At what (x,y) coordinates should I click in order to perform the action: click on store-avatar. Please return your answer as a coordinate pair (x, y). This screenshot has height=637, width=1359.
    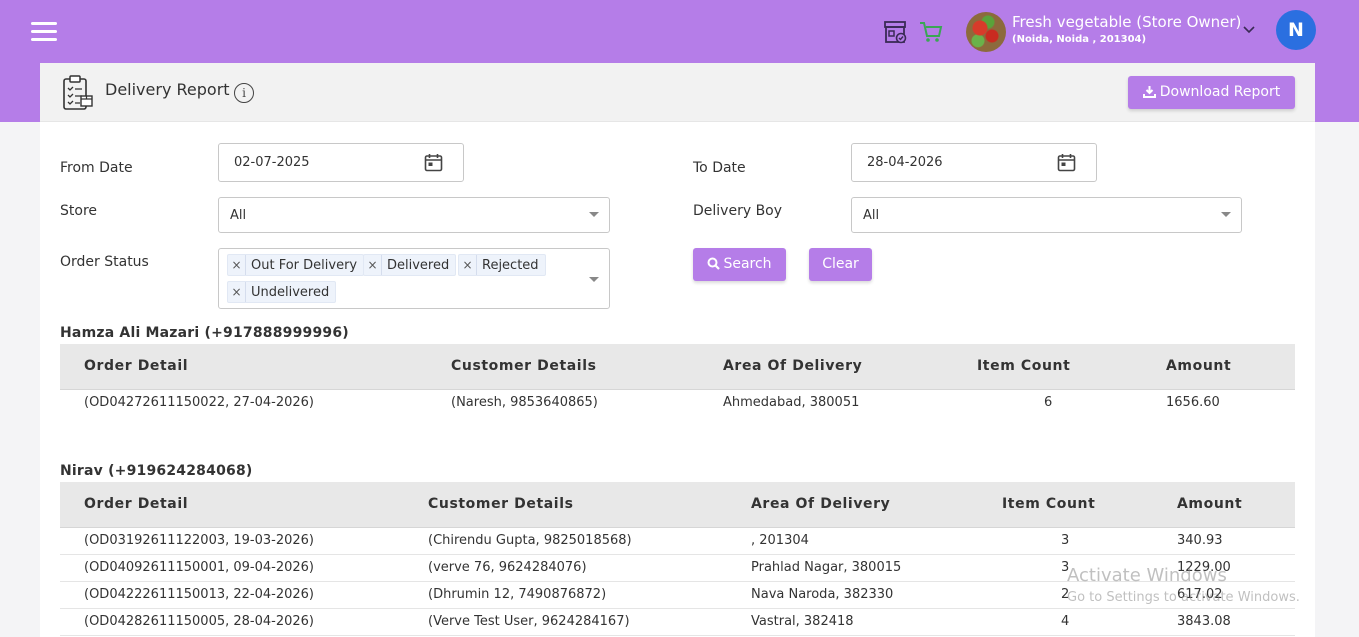
    Looking at the image, I should click on (986, 32).